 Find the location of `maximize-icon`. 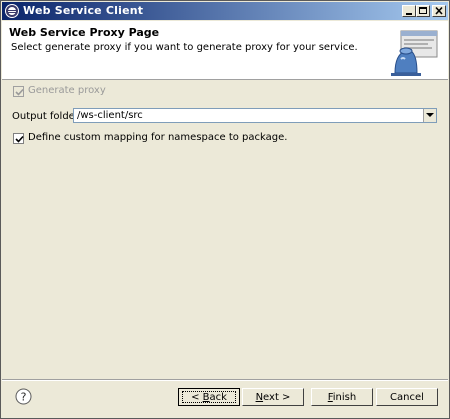

maximize-icon is located at coordinates (423, 10).